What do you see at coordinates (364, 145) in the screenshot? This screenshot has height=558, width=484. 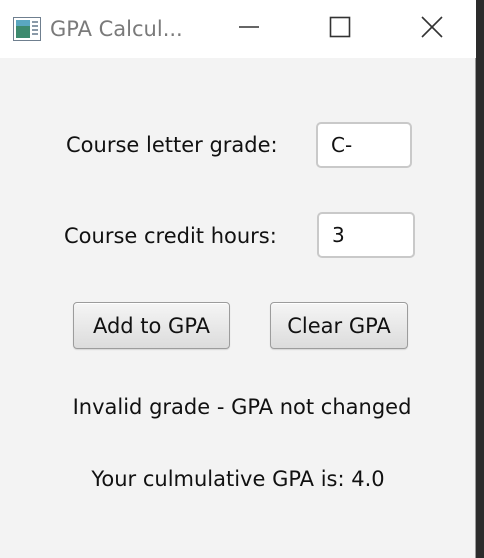 I see `grade-input` at bounding box center [364, 145].